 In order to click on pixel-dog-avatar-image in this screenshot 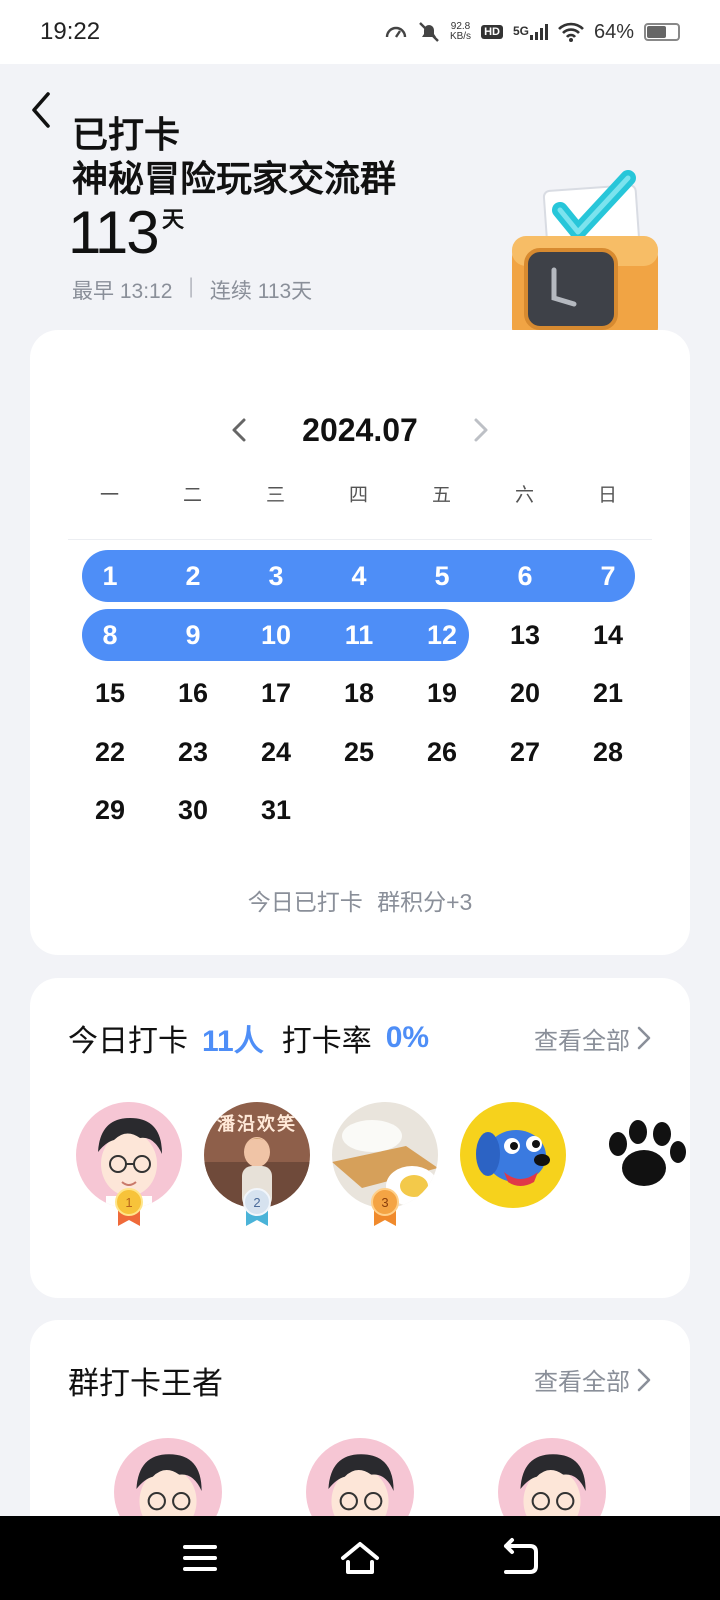, I will do `click(513, 1155)`.